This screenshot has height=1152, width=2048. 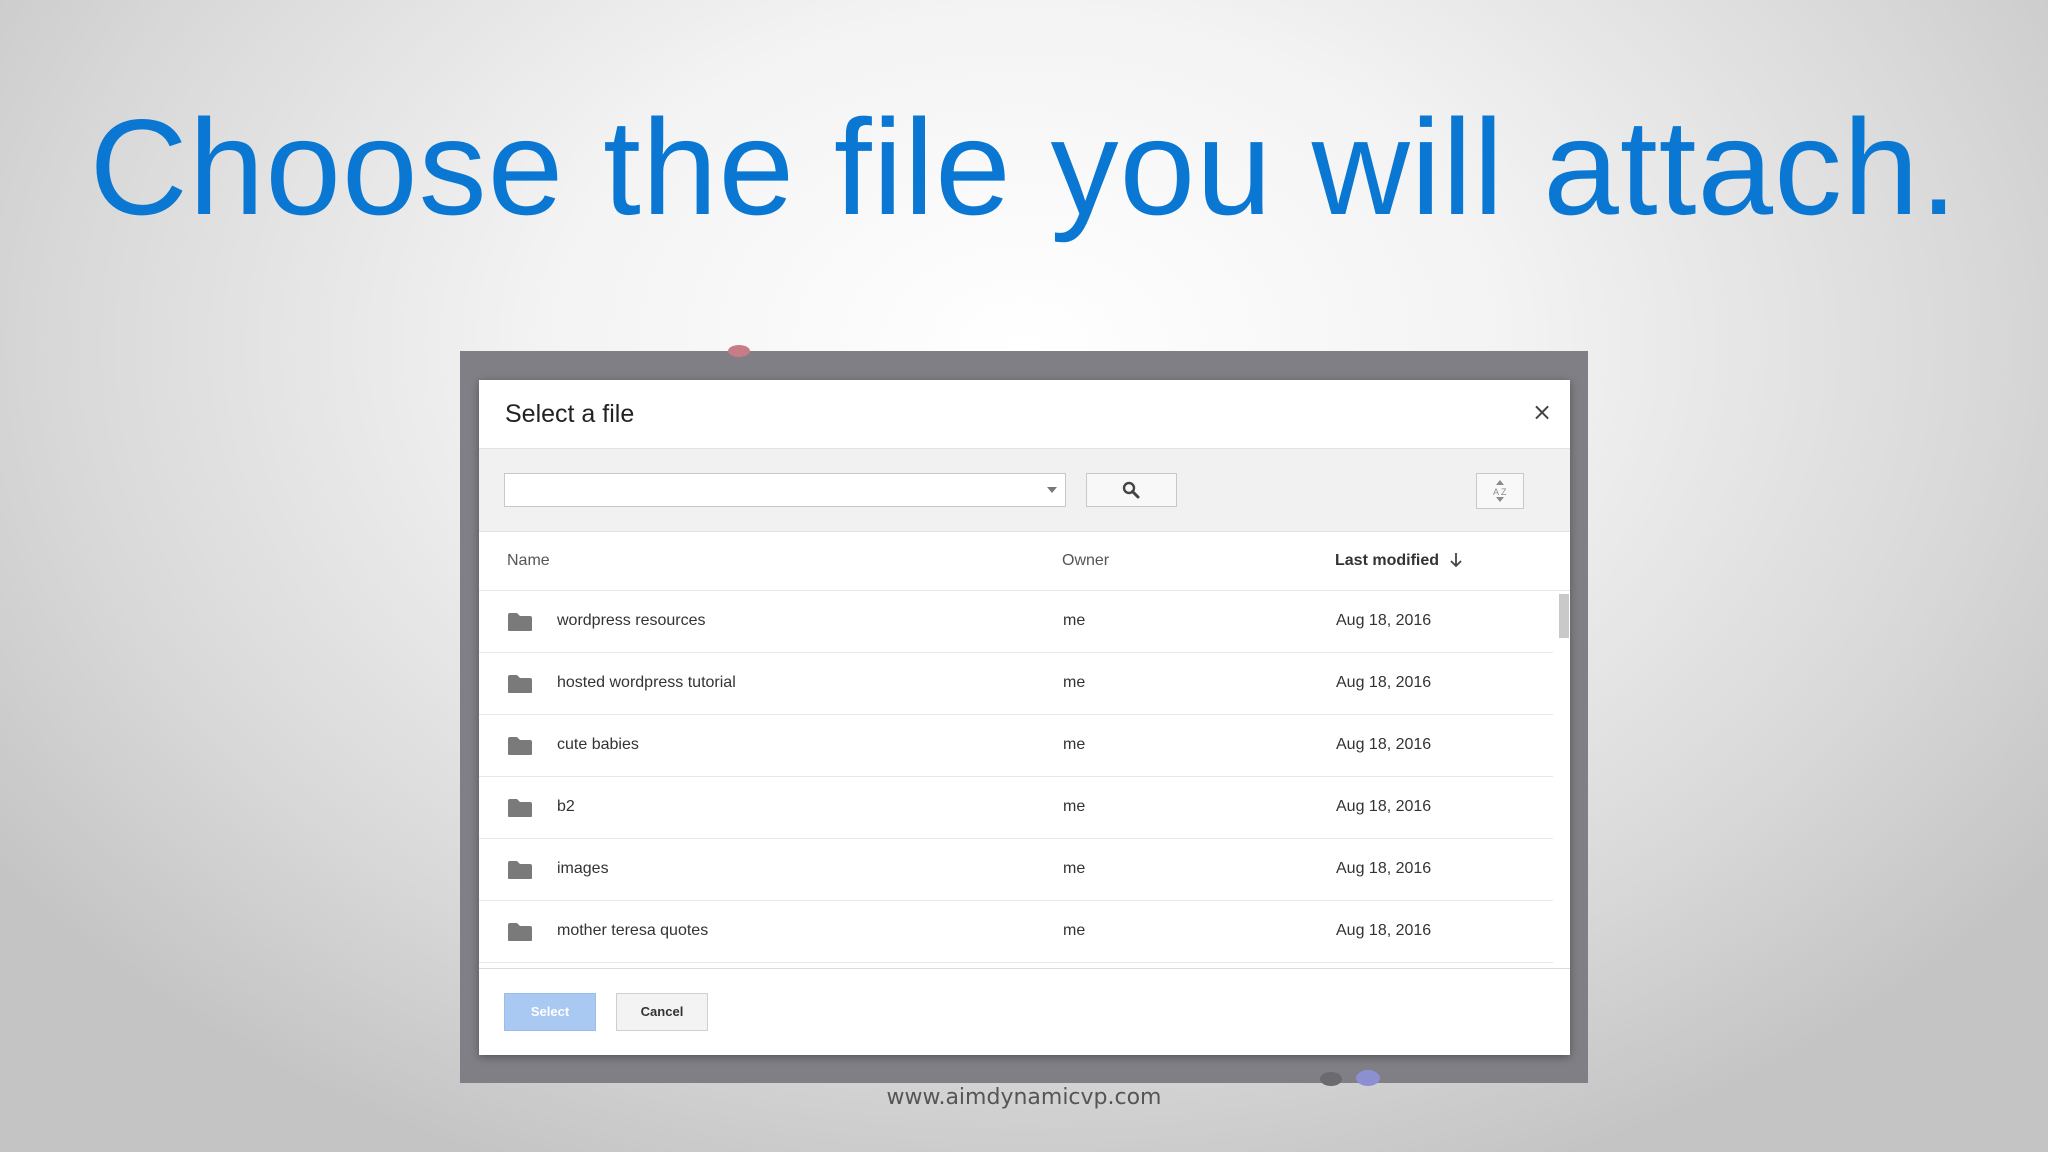 I want to click on file-name: wordpress resources, so click(x=631, y=620).